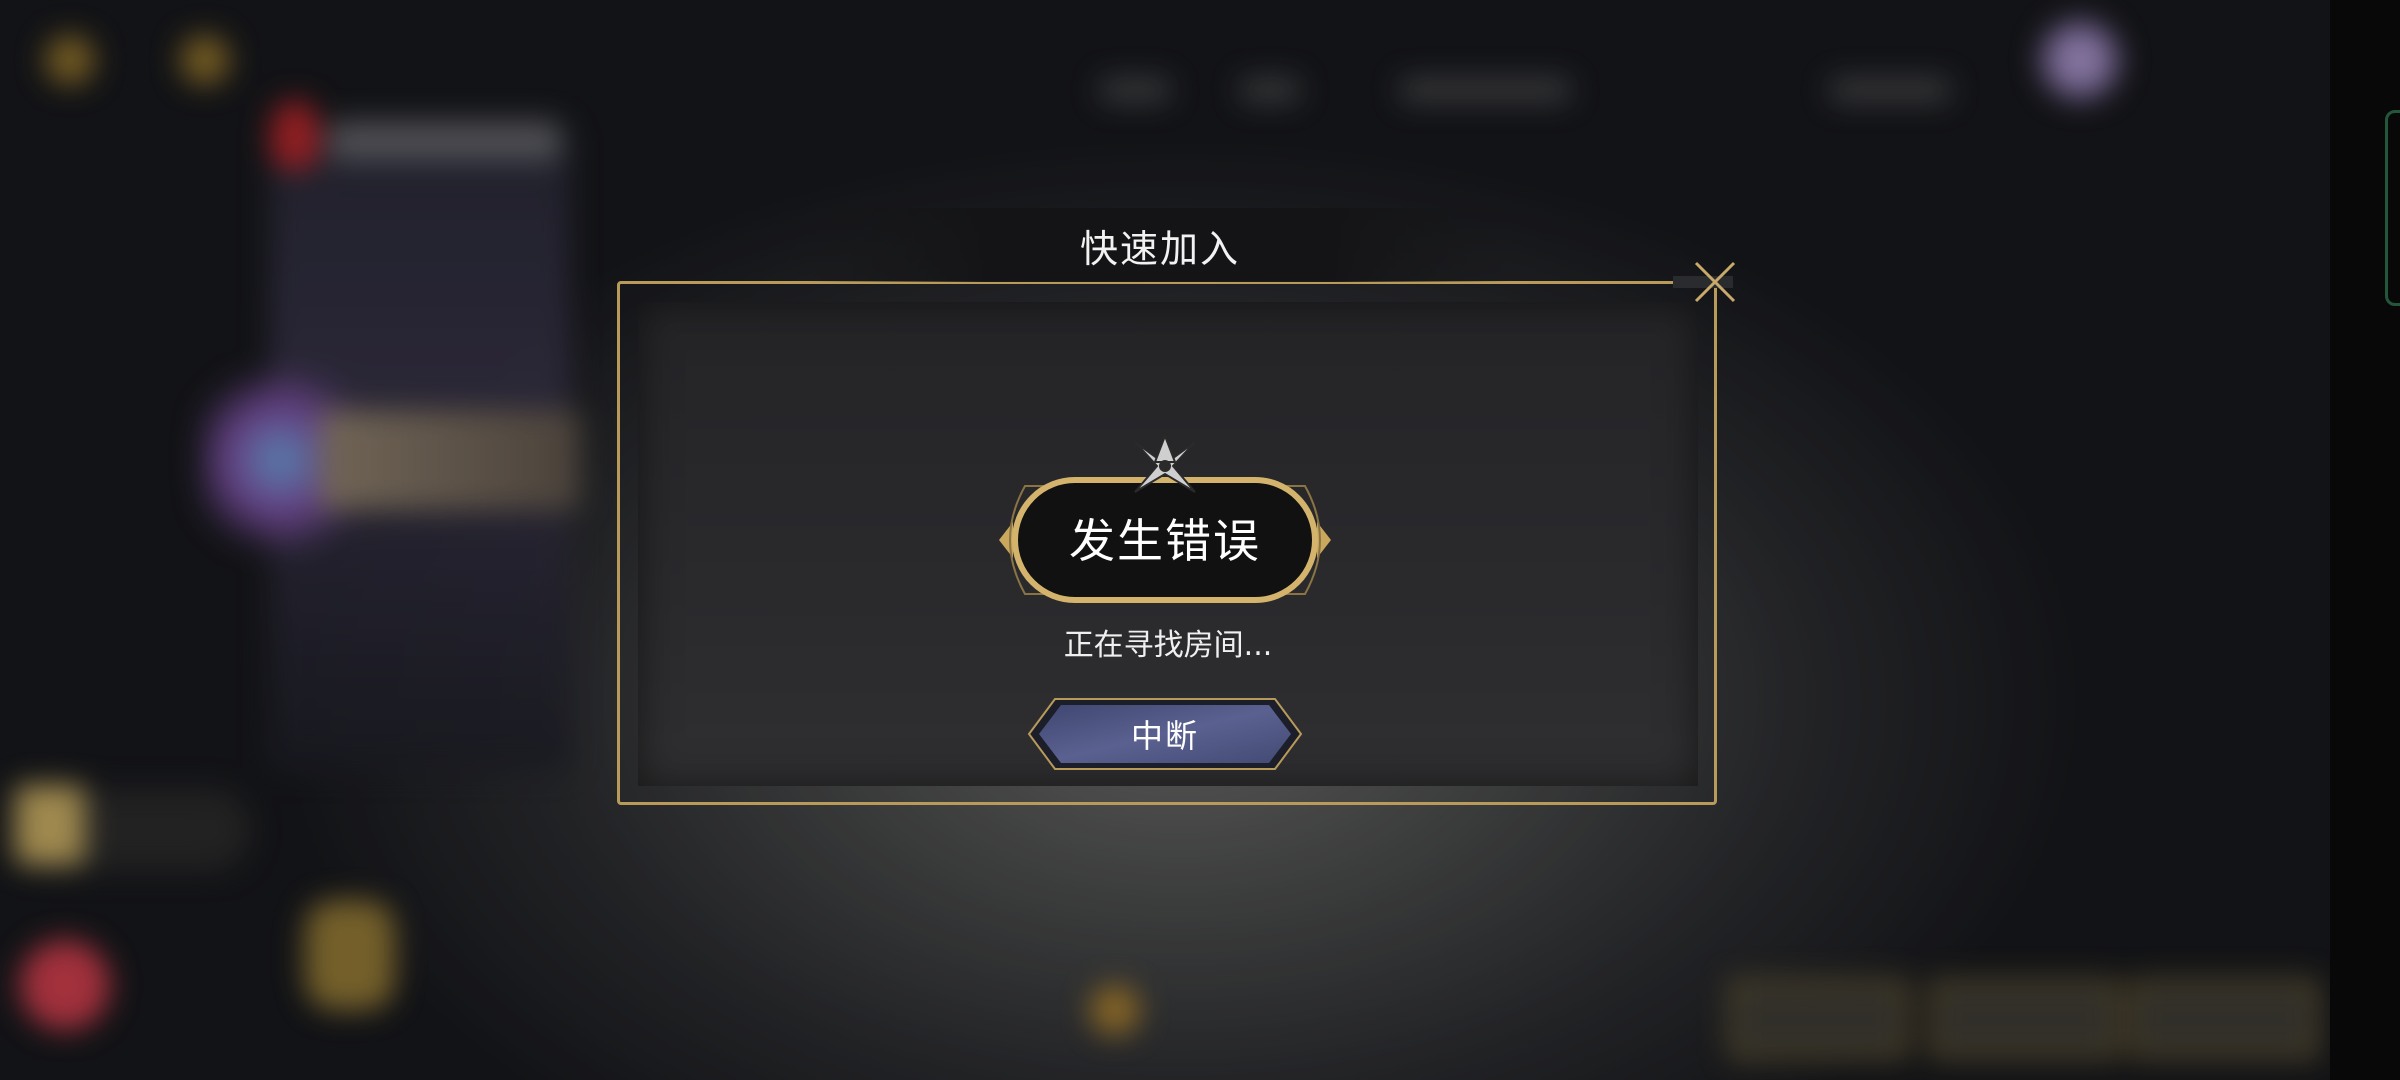  I want to click on dialog-title-bar: 快速加入, so click(1160, 245).